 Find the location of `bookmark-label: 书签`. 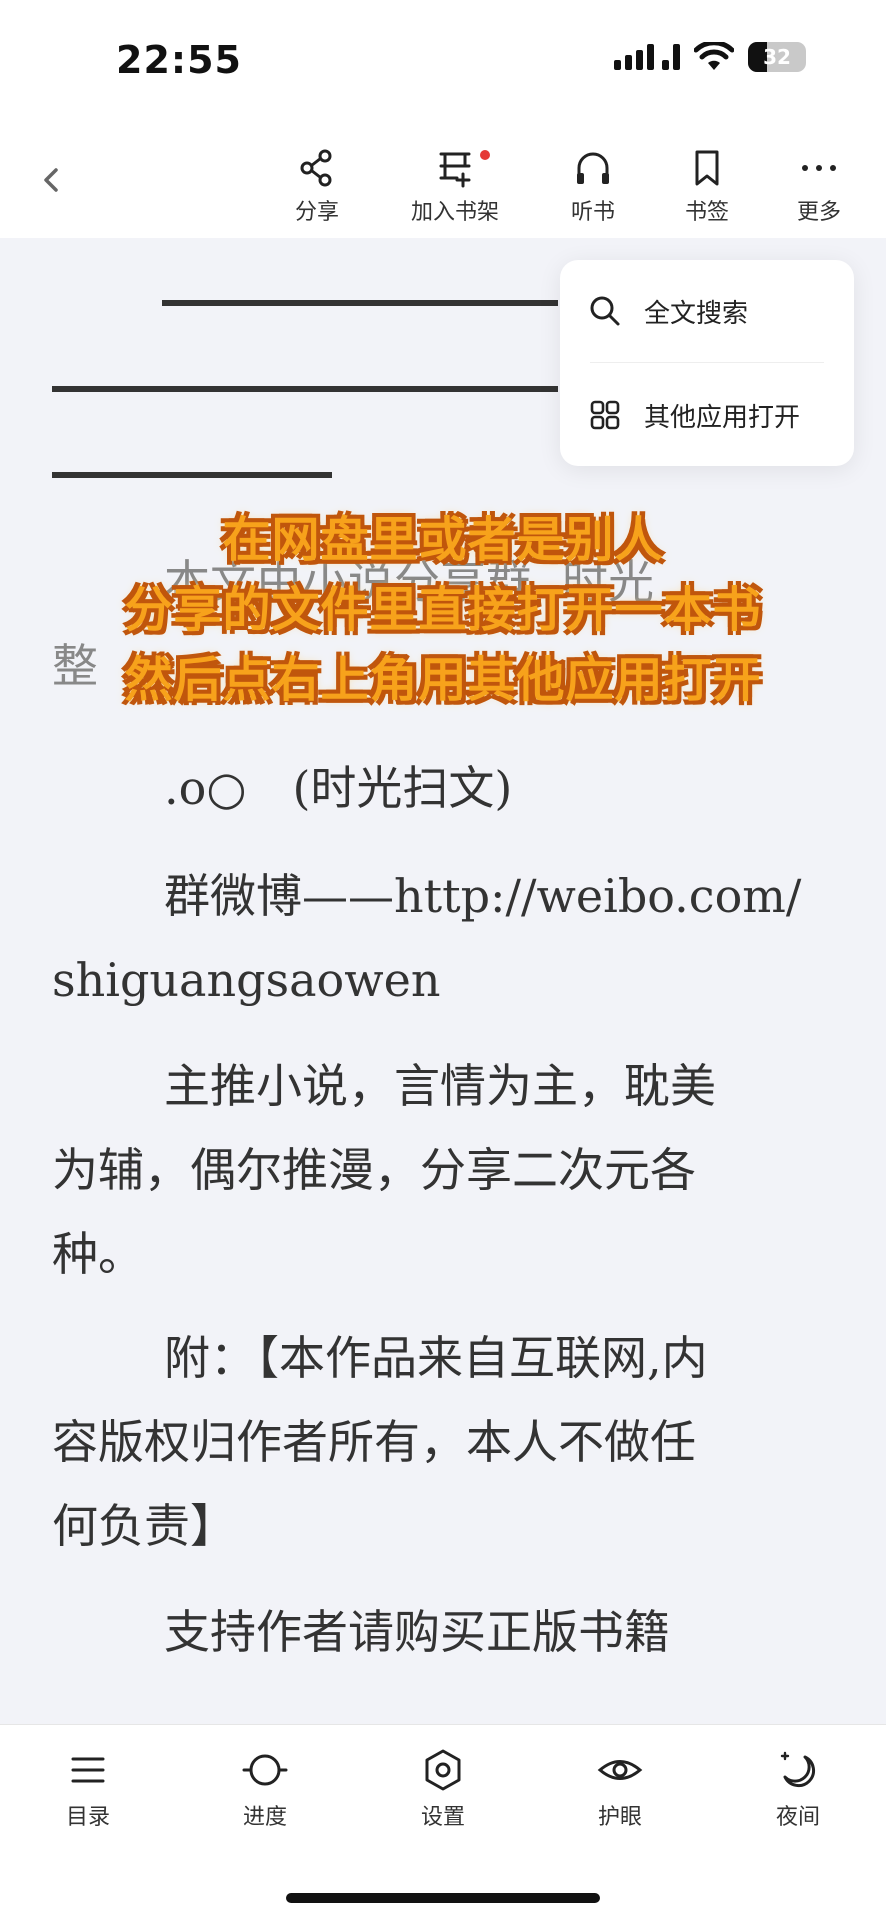

bookmark-label: 书签 is located at coordinates (706, 212).